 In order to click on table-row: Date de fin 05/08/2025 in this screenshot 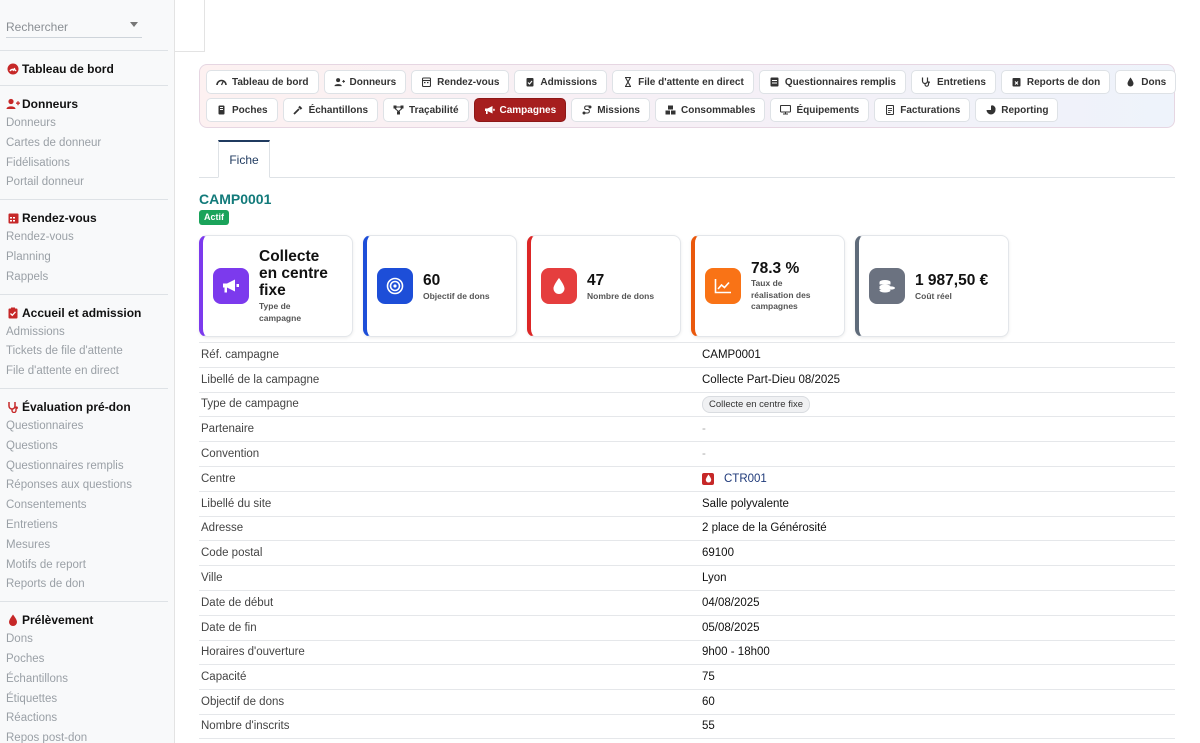, I will do `click(687, 627)`.